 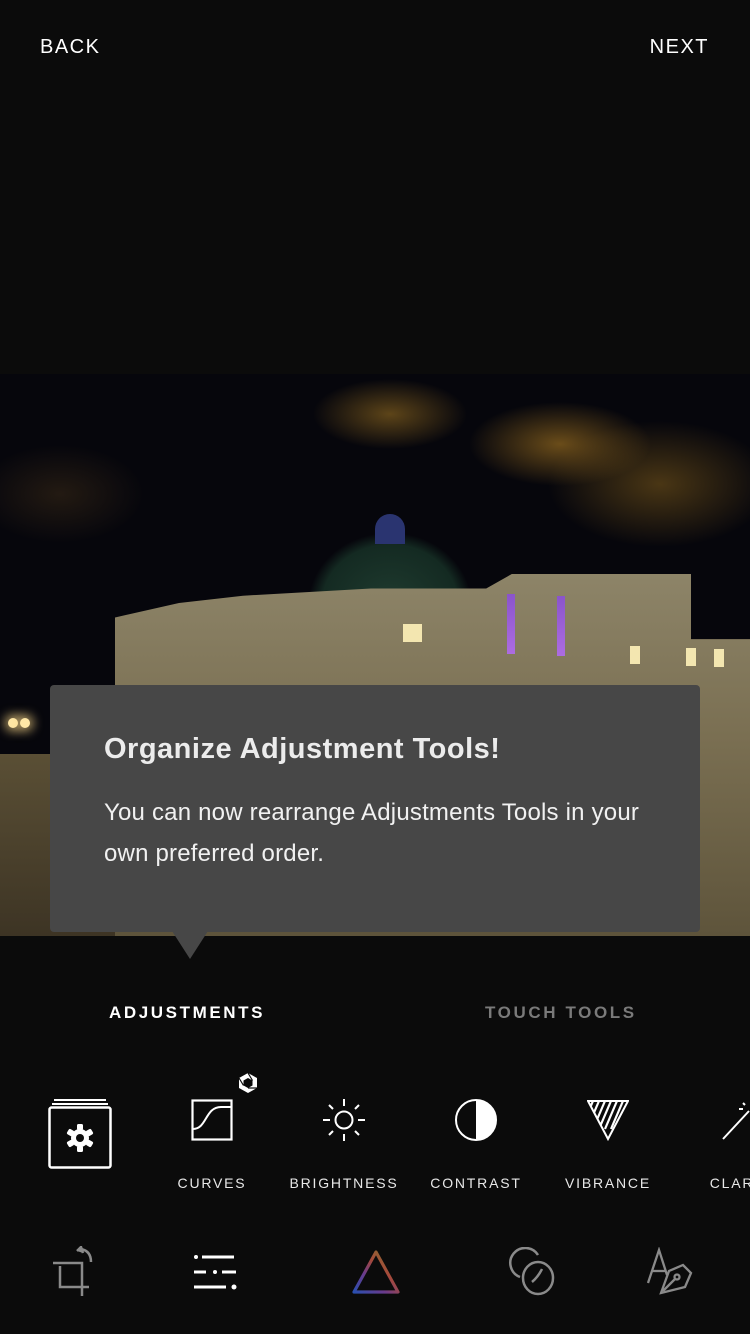 What do you see at coordinates (561, 1013) in the screenshot?
I see `tab-touch-tools: TOUCH TOOLS` at bounding box center [561, 1013].